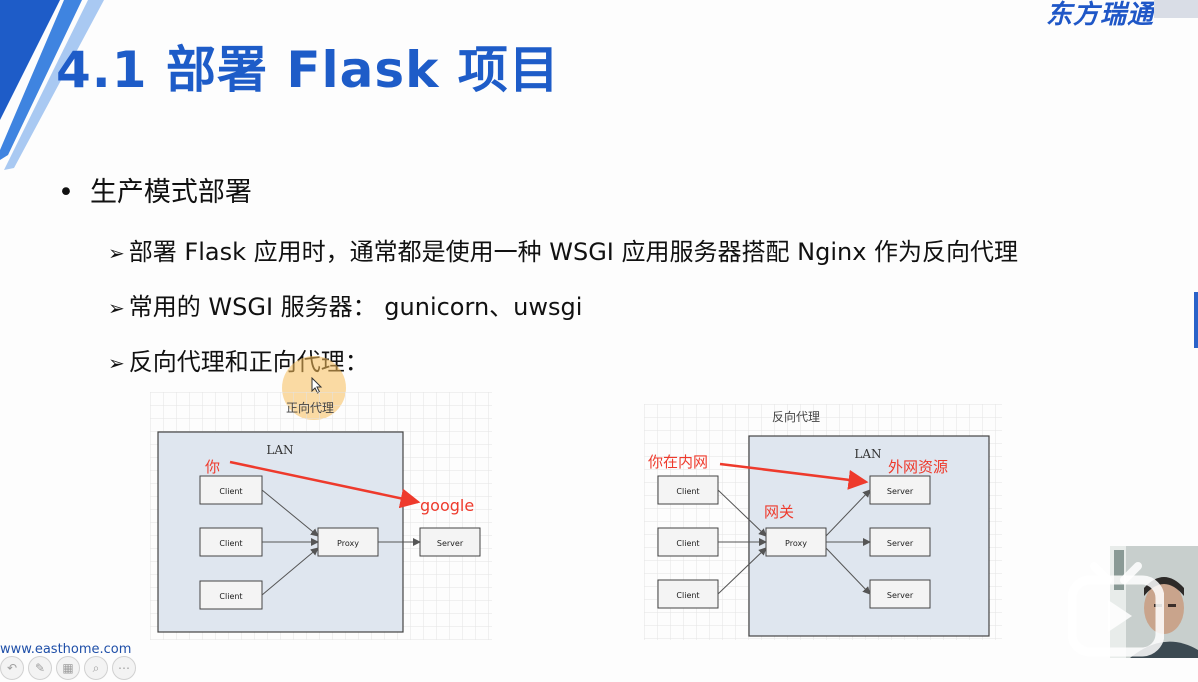  I want to click on reverse-proxy-caption: 反向代理, so click(796, 416).